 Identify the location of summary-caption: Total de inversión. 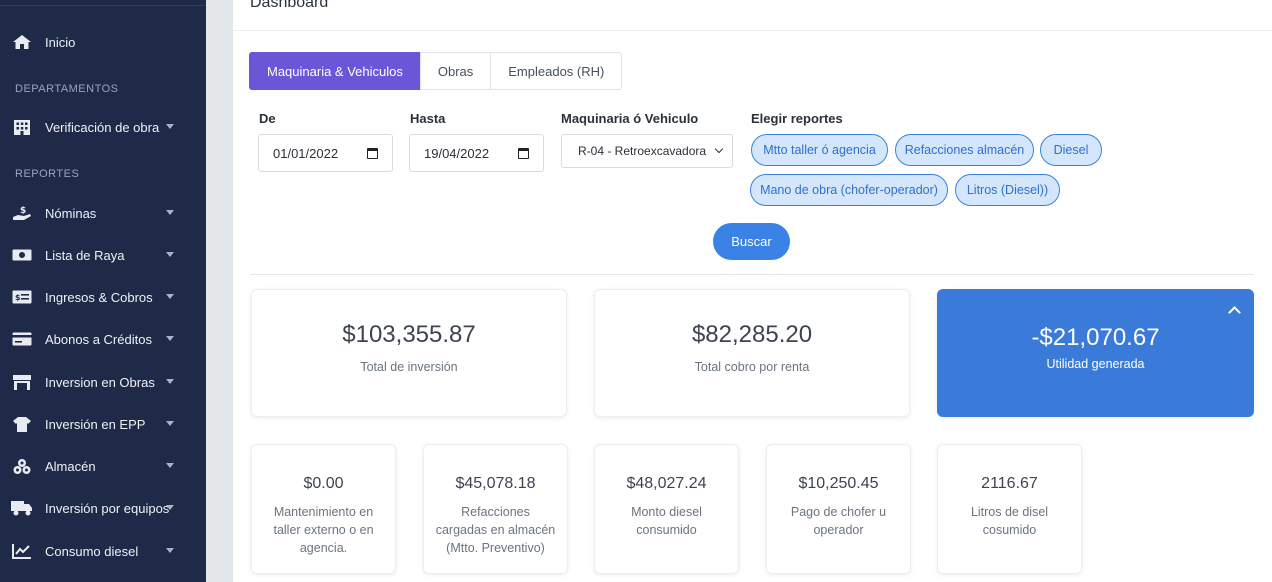
(409, 367).